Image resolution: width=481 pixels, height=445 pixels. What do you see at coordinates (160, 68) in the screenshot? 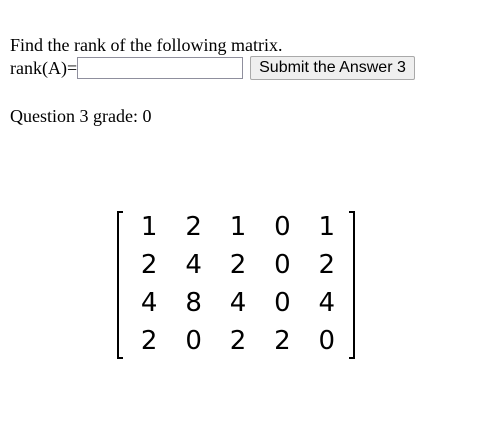
I see `rank-answer-input` at bounding box center [160, 68].